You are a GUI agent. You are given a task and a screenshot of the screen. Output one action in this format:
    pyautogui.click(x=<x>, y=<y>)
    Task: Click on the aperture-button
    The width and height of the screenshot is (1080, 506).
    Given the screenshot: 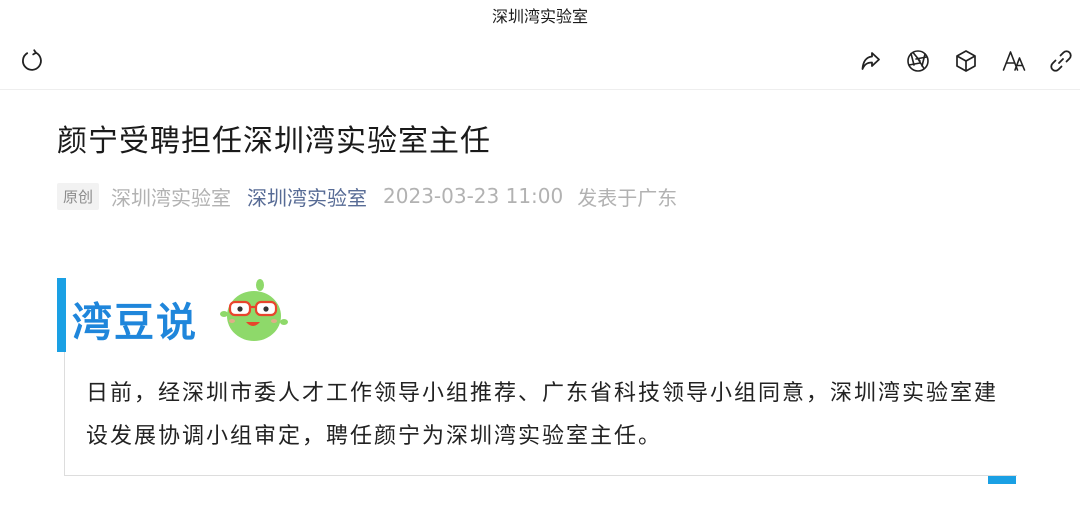 What is the action you would take?
    pyautogui.click(x=918, y=63)
    